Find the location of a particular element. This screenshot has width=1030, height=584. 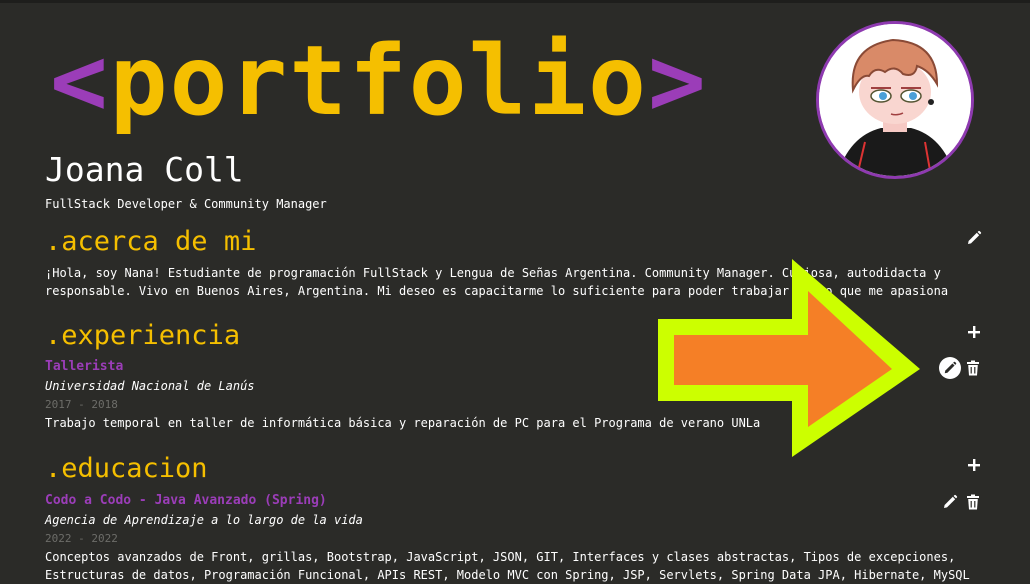

hero-close-bracket: > is located at coordinates (677, 81).